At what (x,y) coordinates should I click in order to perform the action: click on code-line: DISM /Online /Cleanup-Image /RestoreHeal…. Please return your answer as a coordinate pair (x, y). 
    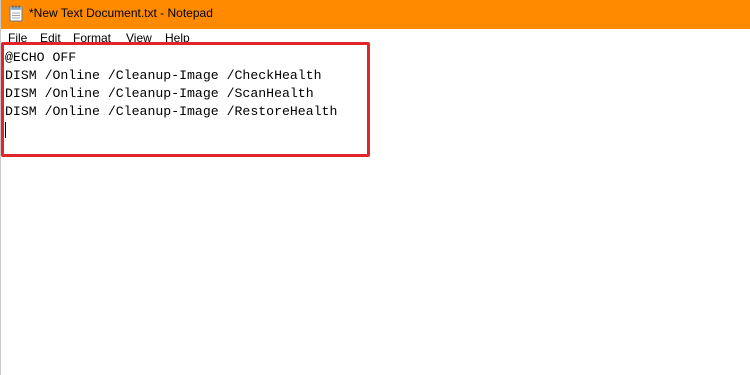
    Looking at the image, I should click on (171, 111).